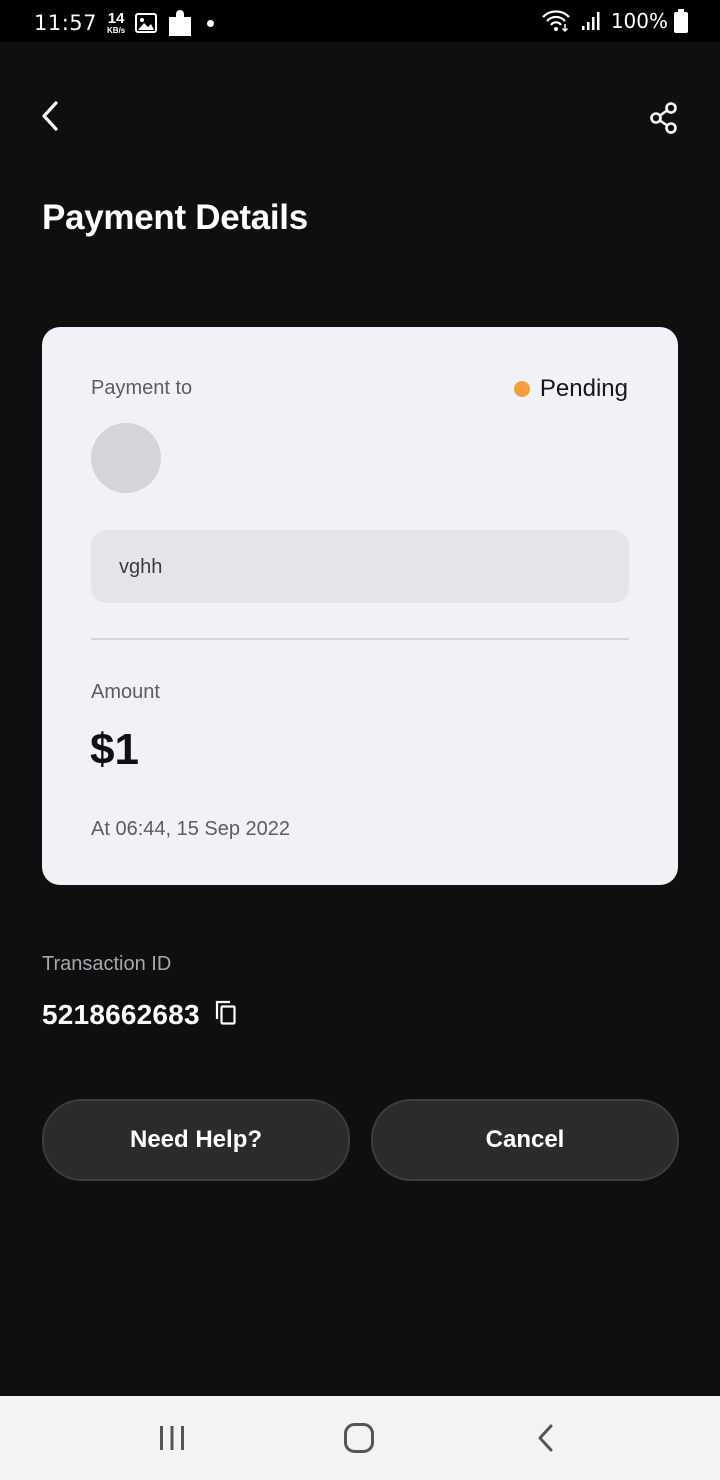 The width and height of the screenshot is (720, 1480). I want to click on system-nav-bar, so click(360, 1438).